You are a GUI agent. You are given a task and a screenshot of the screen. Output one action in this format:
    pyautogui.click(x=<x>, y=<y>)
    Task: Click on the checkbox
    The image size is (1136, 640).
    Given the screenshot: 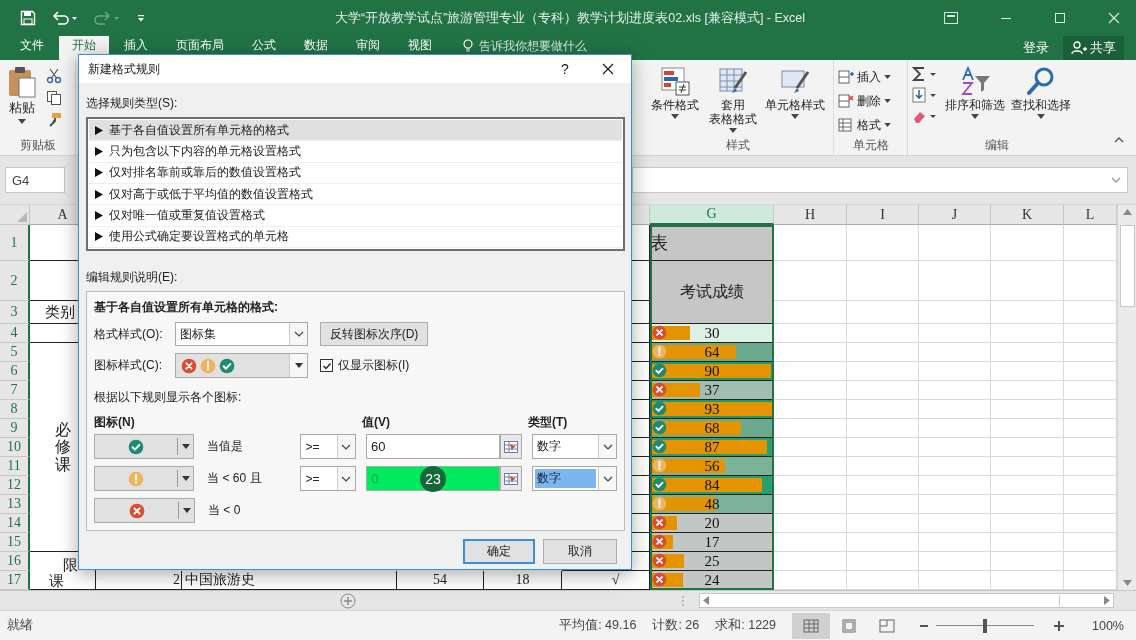 What is the action you would take?
    pyautogui.click(x=326, y=365)
    